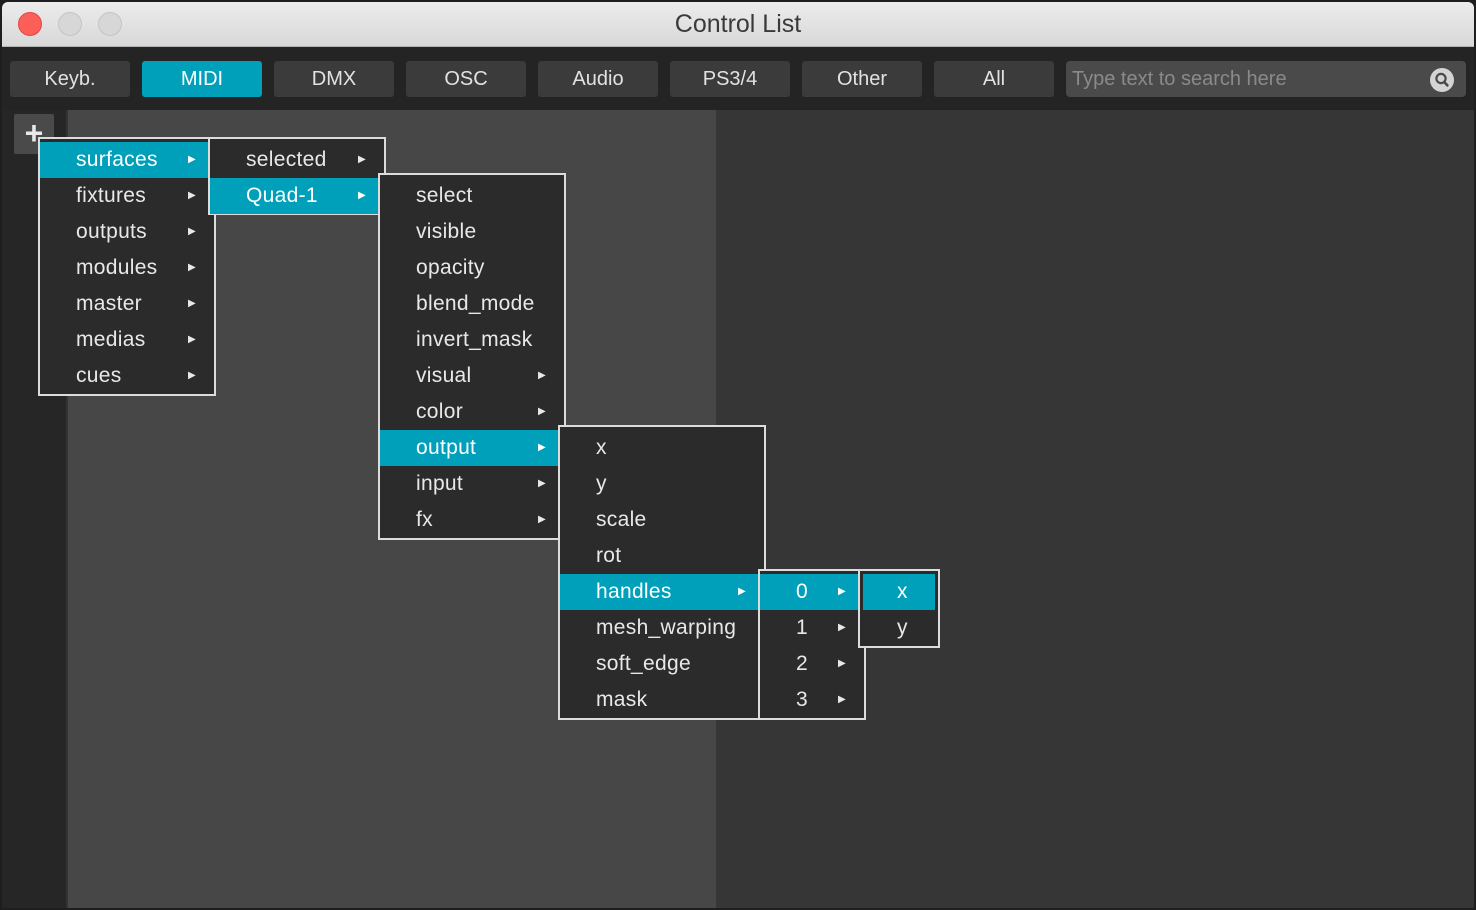 Image resolution: width=1476 pixels, height=910 pixels. I want to click on menu-item-label: modules, so click(117, 267).